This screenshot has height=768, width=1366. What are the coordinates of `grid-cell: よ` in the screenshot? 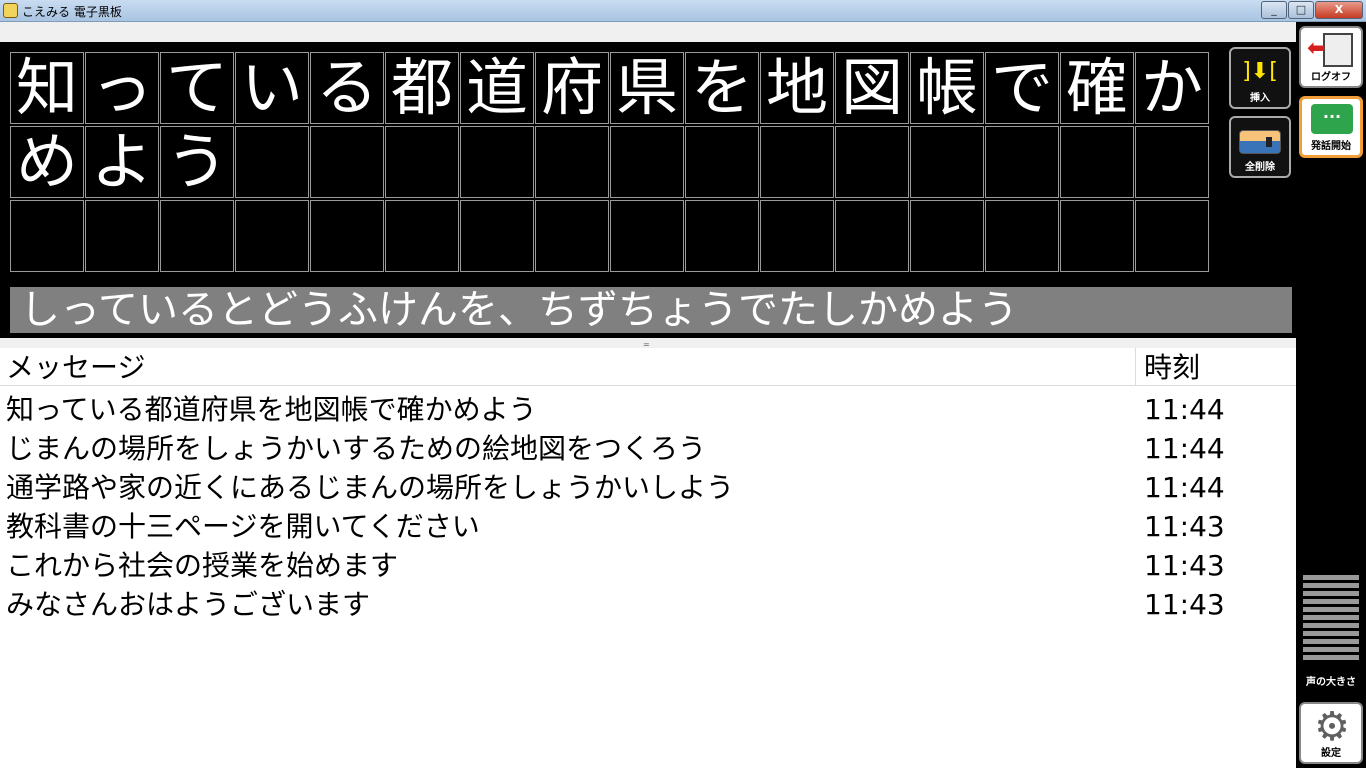 It's located at (122, 162).